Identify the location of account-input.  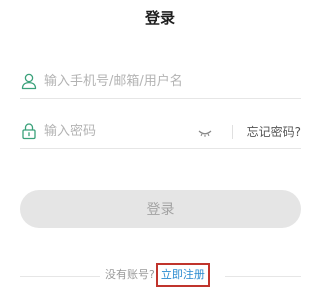
(169, 82).